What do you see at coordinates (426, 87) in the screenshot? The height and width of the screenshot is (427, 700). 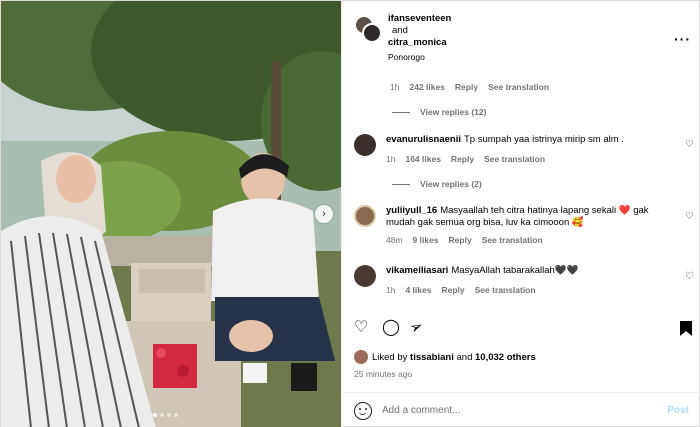 I see `comment-likes: 242 likes` at bounding box center [426, 87].